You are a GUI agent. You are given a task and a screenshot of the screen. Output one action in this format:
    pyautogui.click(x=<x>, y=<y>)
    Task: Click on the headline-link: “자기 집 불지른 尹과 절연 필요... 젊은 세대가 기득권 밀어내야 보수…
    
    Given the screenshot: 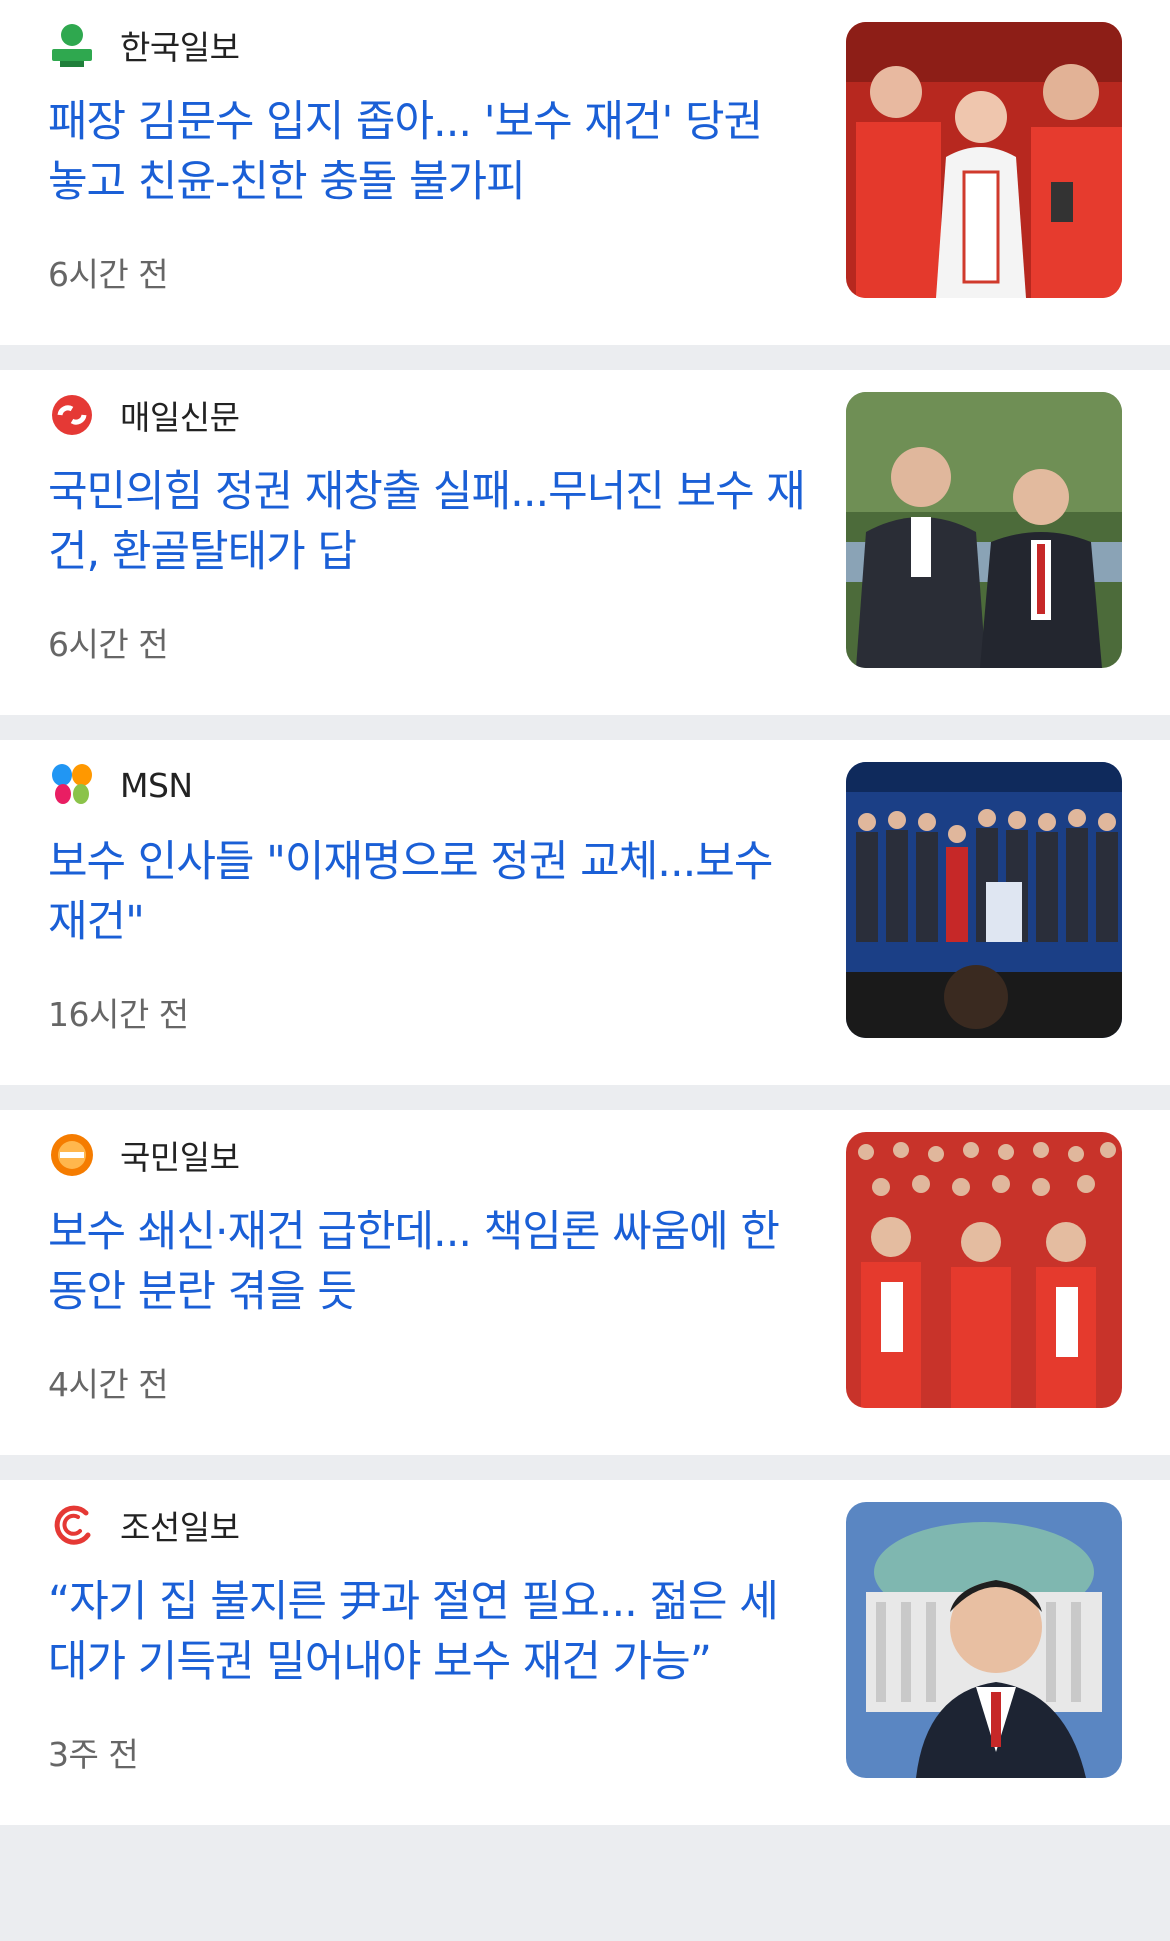 What is the action you would take?
    pyautogui.click(x=428, y=1632)
    